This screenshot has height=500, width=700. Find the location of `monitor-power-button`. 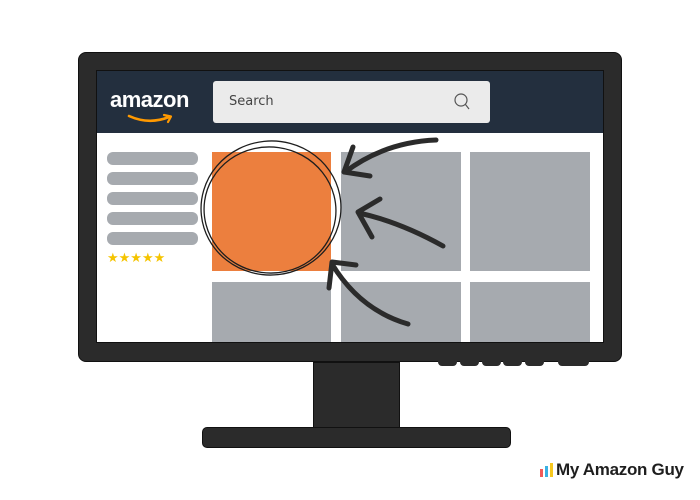

monitor-power-button is located at coordinates (573, 363).